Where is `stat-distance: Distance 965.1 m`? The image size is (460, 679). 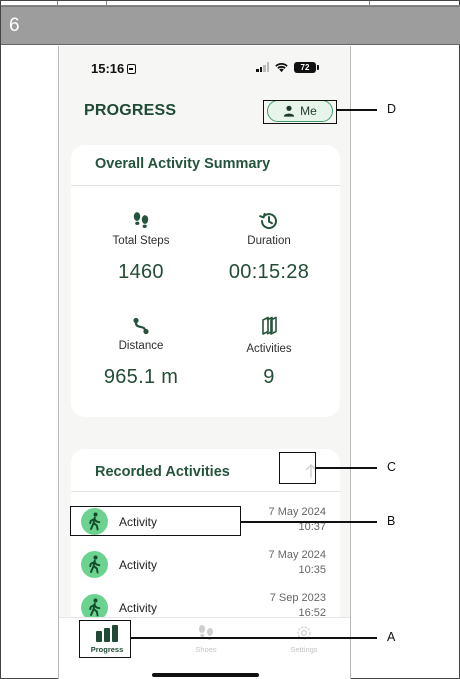
stat-distance: Distance 965.1 m is located at coordinates (141, 352).